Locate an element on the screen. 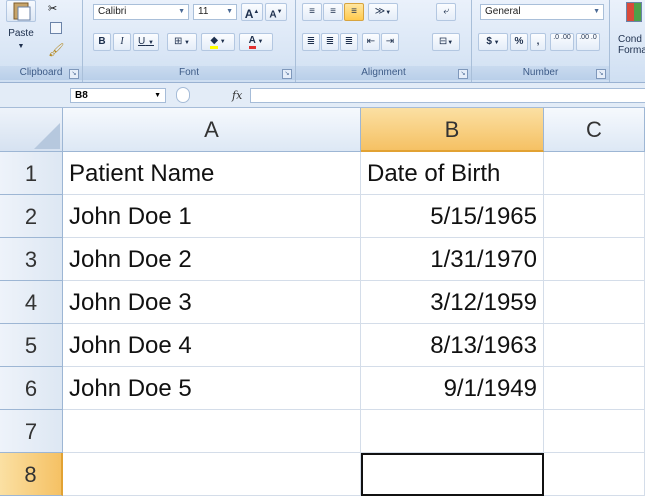 The image size is (645, 496). row-header: 3 is located at coordinates (31, 259).